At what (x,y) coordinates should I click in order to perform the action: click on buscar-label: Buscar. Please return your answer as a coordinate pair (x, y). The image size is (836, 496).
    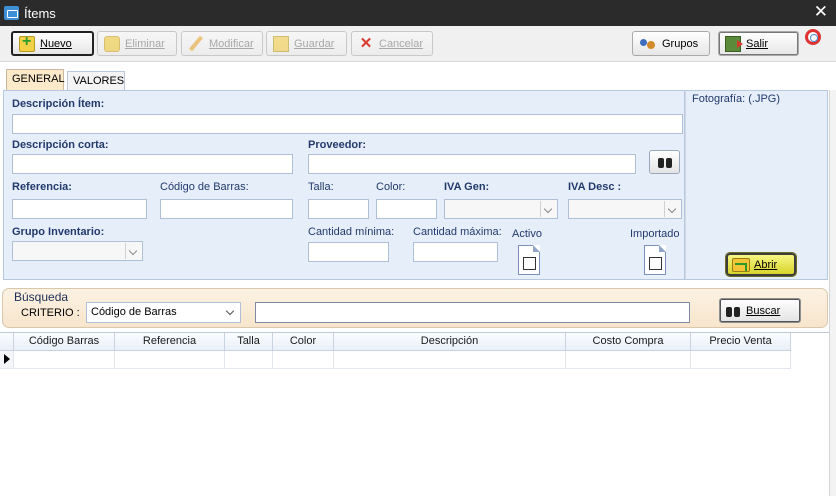
    Looking at the image, I should click on (763, 310).